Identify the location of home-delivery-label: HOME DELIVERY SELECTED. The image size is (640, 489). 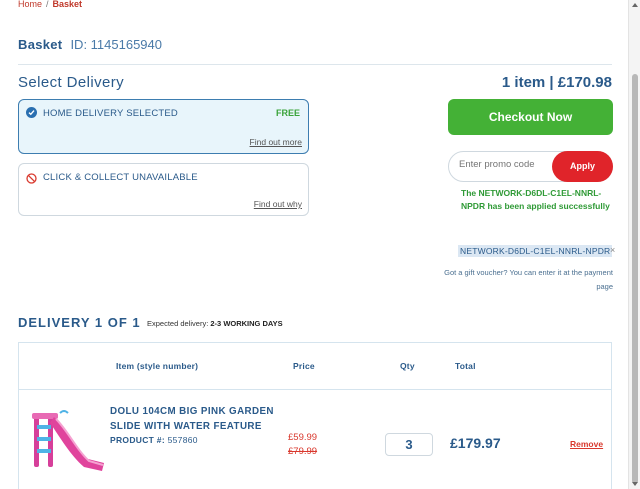
(110, 113).